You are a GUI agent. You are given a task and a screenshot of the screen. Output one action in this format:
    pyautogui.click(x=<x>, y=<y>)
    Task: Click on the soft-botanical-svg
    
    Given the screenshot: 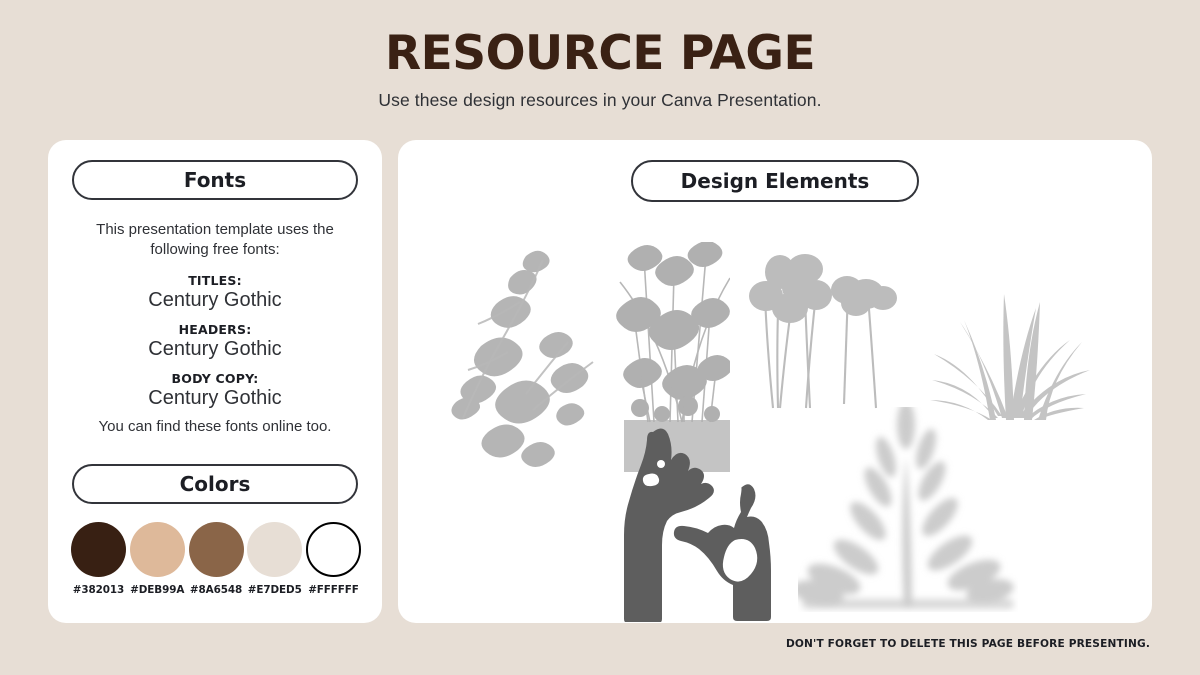 What is the action you would take?
    pyautogui.click(x=903, y=505)
    